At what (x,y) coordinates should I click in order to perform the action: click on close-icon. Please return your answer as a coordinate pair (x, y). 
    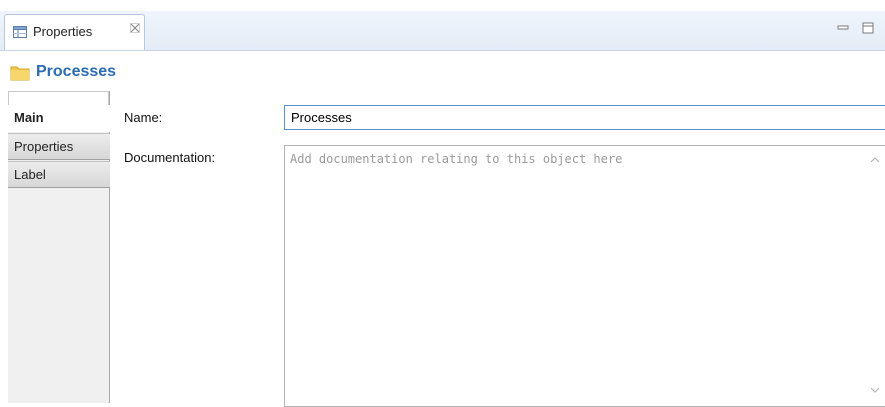
    Looking at the image, I should click on (135, 28).